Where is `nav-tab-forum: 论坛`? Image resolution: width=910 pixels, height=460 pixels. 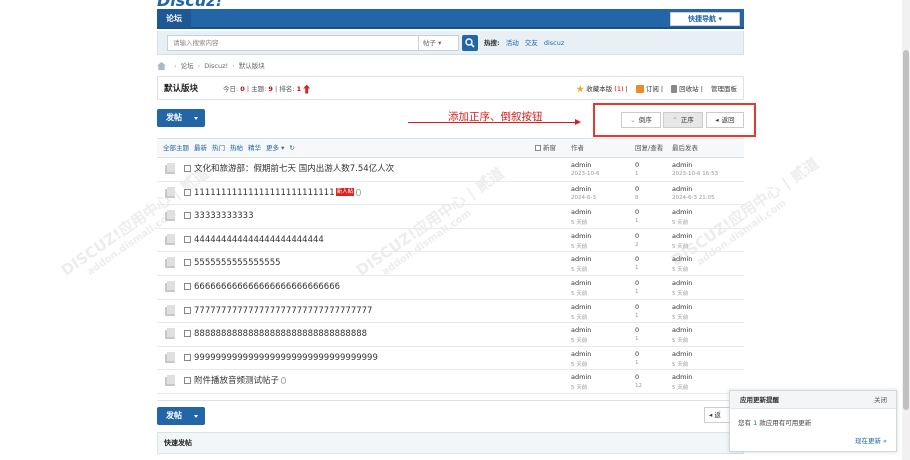
nav-tab-forum: 论坛 is located at coordinates (174, 18).